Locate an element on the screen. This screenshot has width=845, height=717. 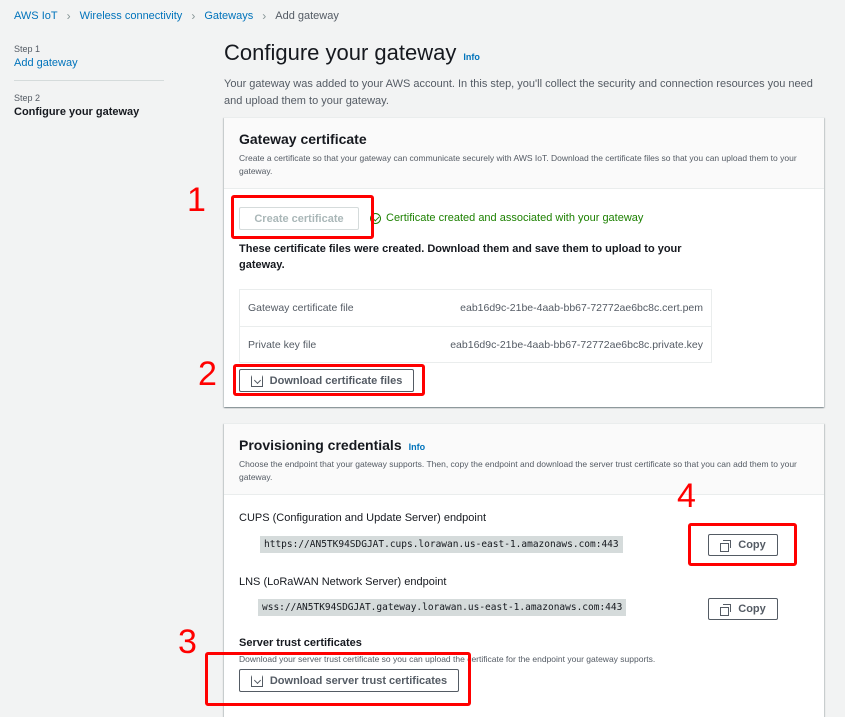
step-1-link: Add gateway is located at coordinates (90, 63).